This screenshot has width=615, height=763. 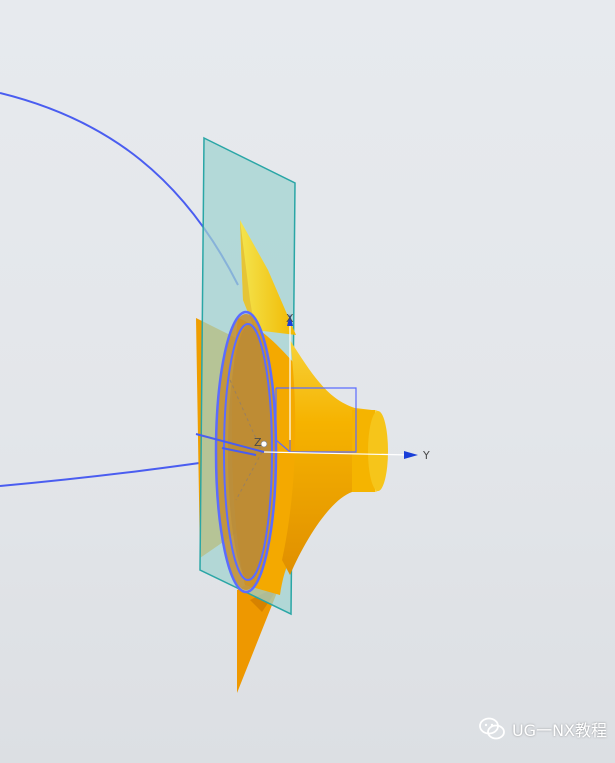 I want to click on watermark: UG一NX教程, so click(x=542, y=729).